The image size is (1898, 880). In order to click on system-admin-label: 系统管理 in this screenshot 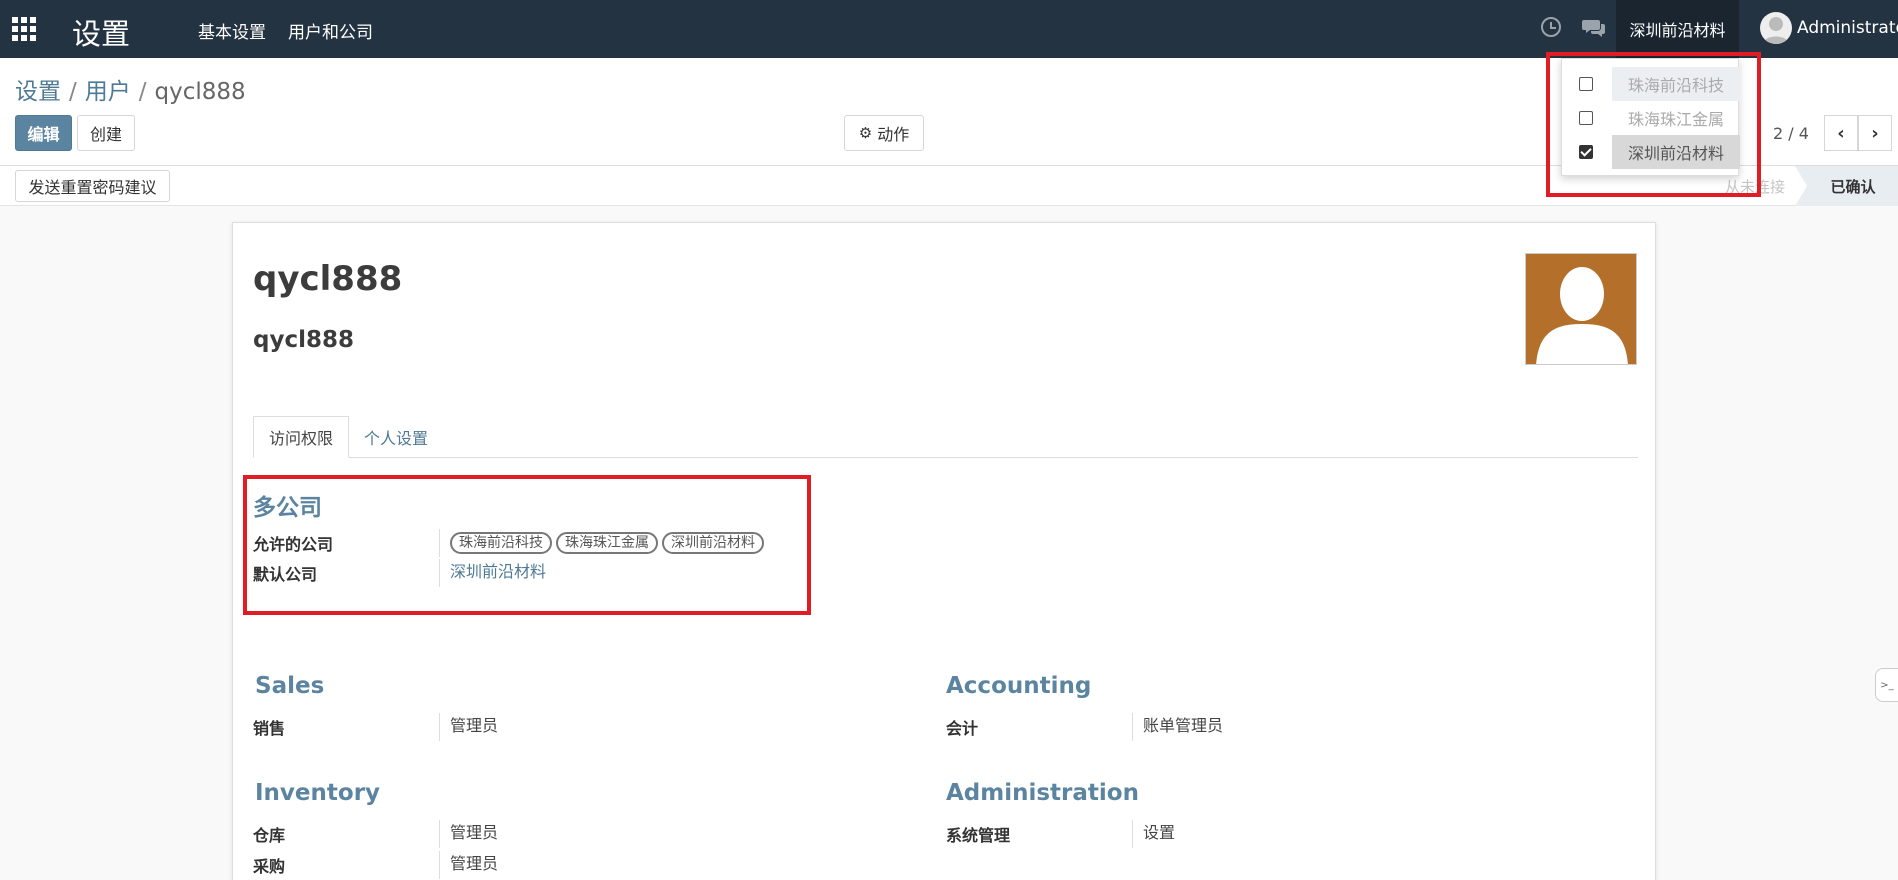, I will do `click(978, 835)`.